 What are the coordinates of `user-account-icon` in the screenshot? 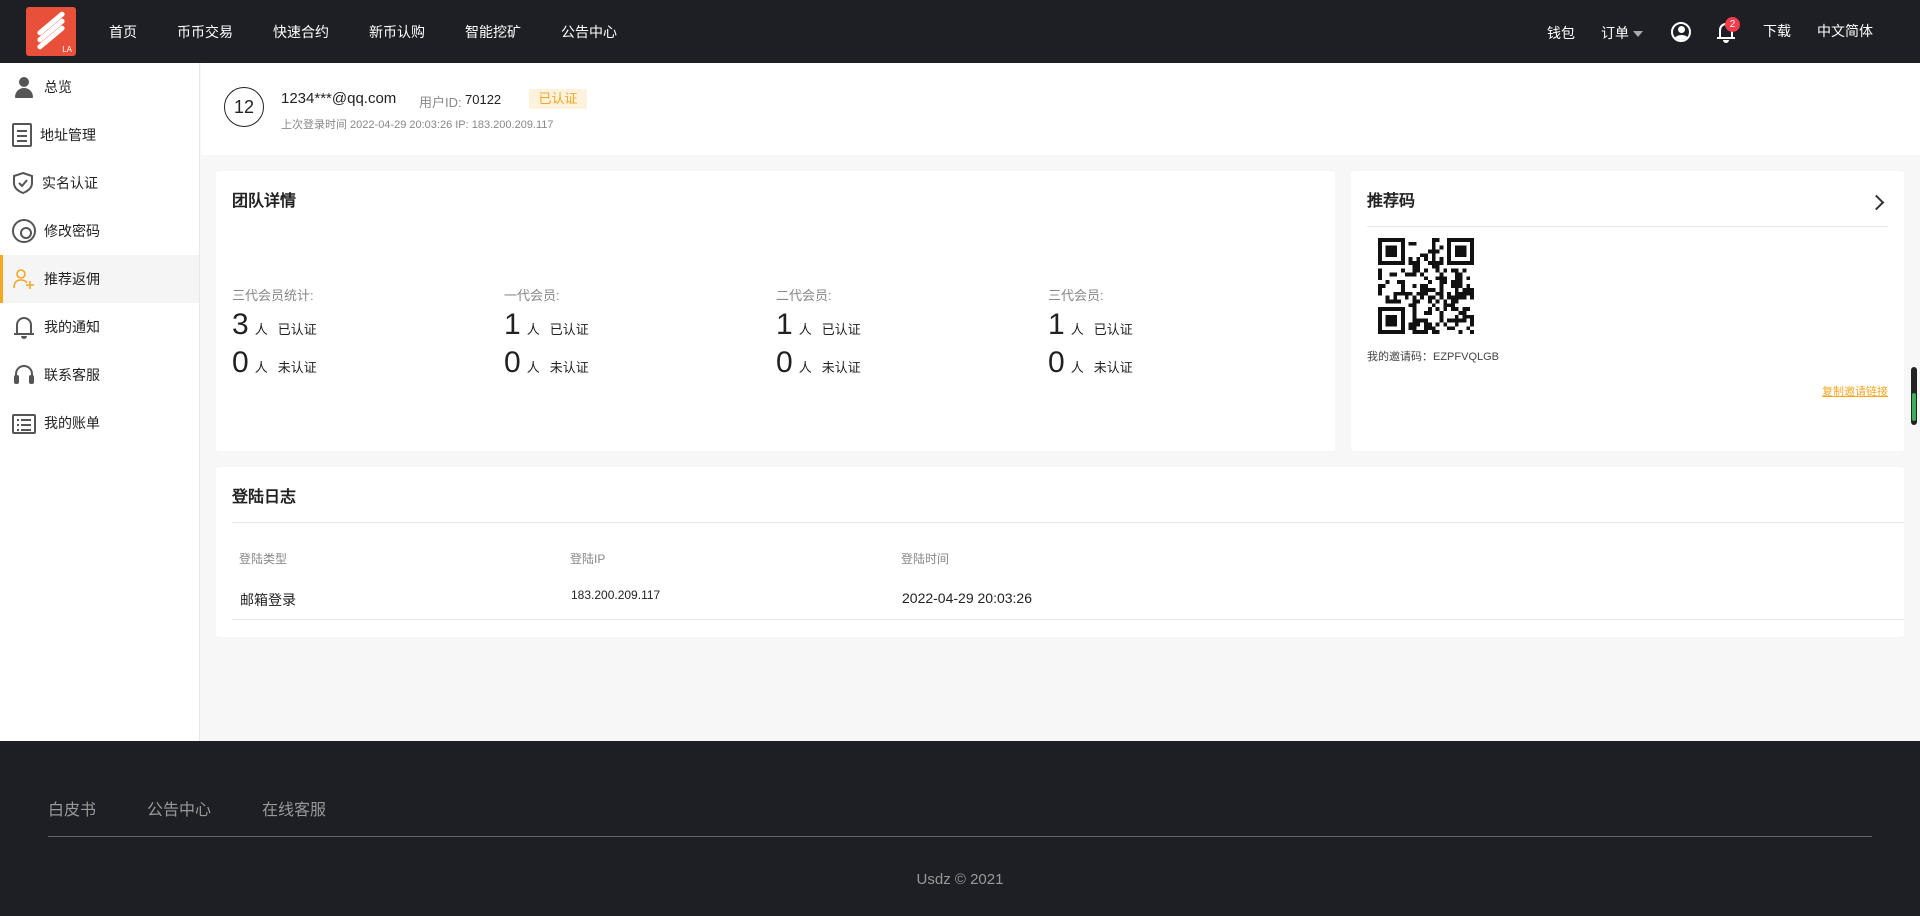 It's located at (1681, 32).